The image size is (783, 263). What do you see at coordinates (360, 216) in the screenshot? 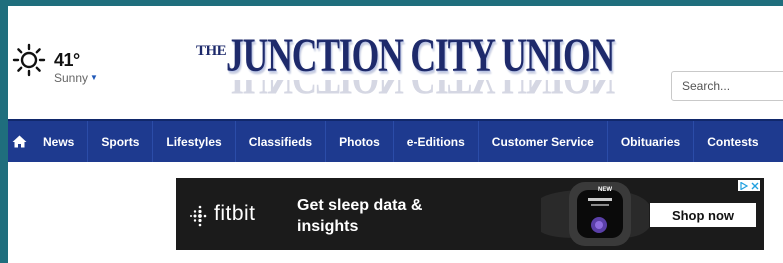
I see `ad-headline: Get sleep data & insights` at bounding box center [360, 216].